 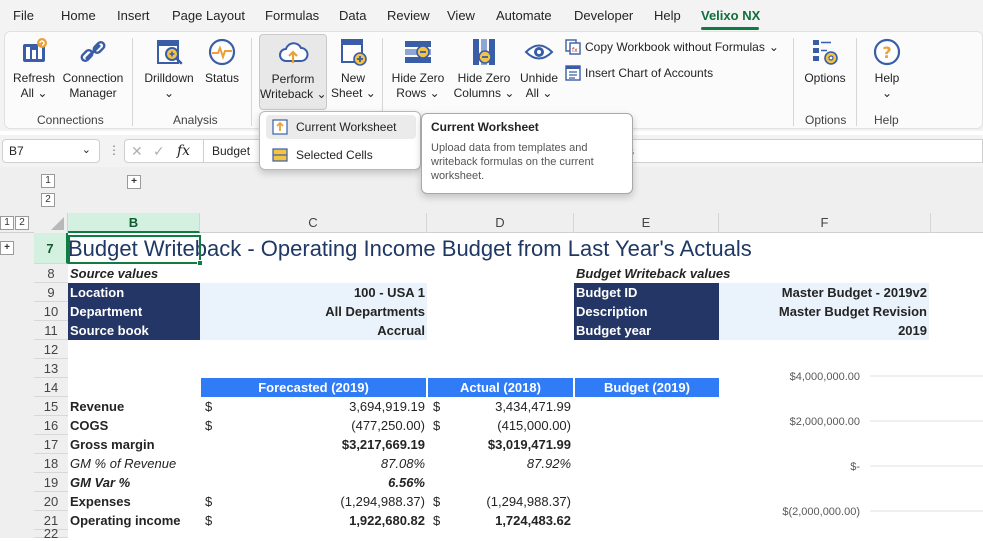 I want to click on source-book-value: Accrual, so click(x=313, y=330).